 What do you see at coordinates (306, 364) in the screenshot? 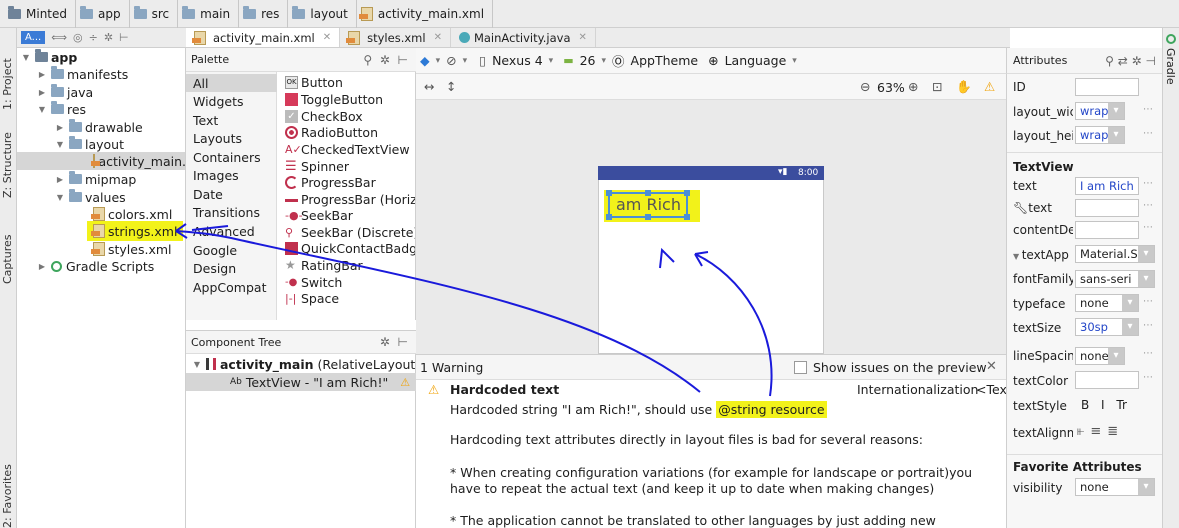
I see `component-root: ▼ activity_main (RelativeLayout)` at bounding box center [306, 364].